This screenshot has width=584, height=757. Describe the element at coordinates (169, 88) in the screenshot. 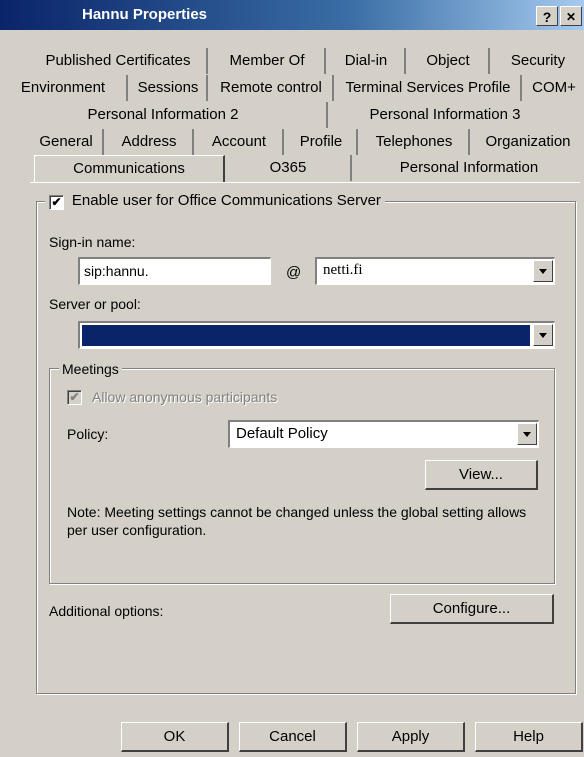

I see `tab-sessions: Sessions` at that location.